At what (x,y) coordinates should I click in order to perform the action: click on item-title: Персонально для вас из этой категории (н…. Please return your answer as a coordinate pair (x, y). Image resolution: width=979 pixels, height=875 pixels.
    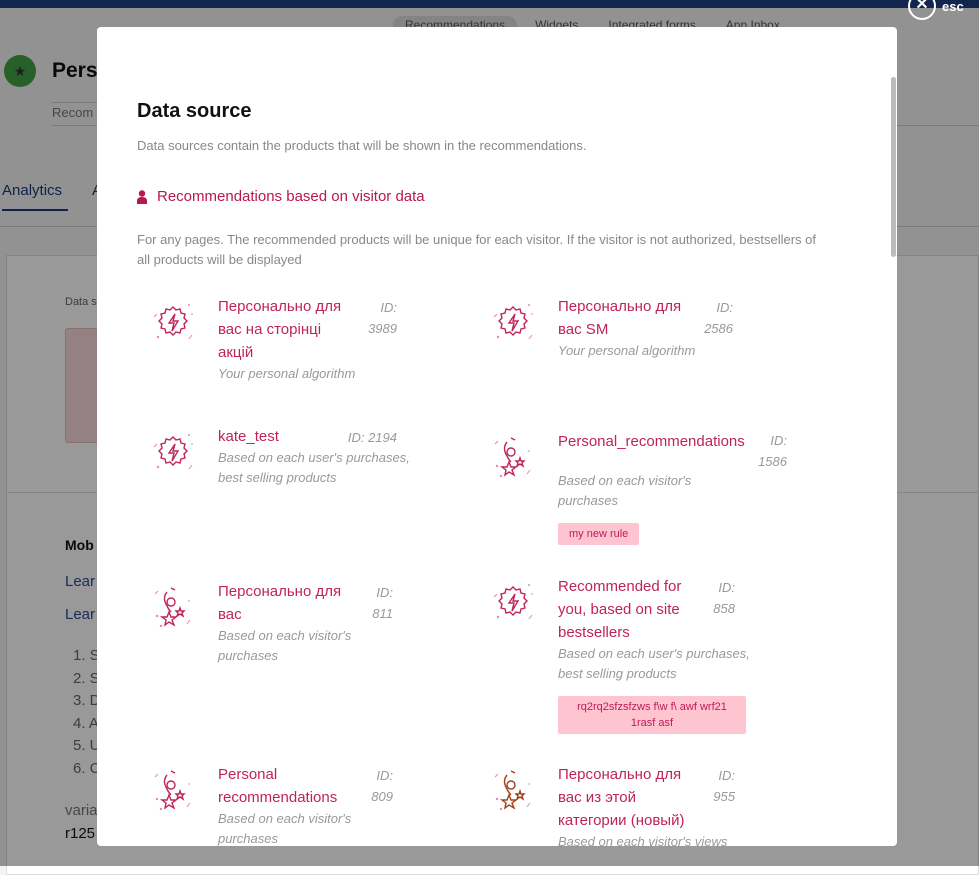
    Looking at the image, I should click on (621, 797).